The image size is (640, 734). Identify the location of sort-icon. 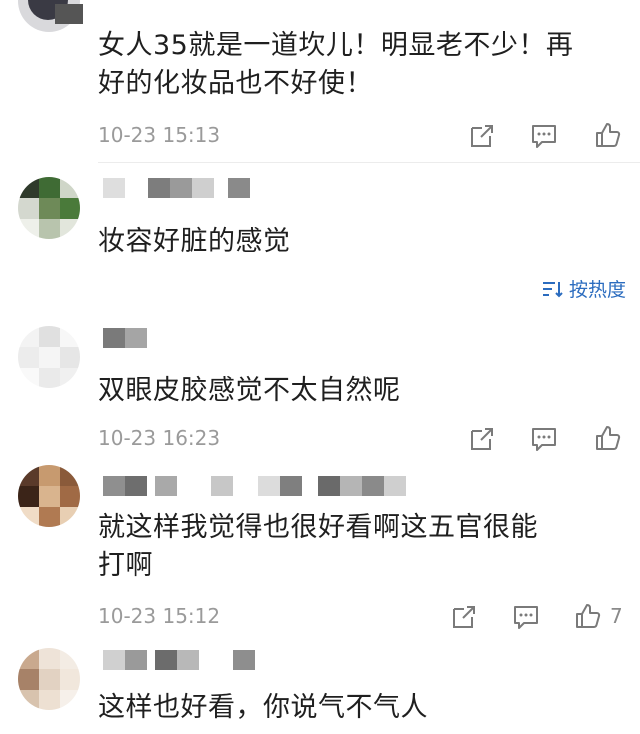
(552, 289).